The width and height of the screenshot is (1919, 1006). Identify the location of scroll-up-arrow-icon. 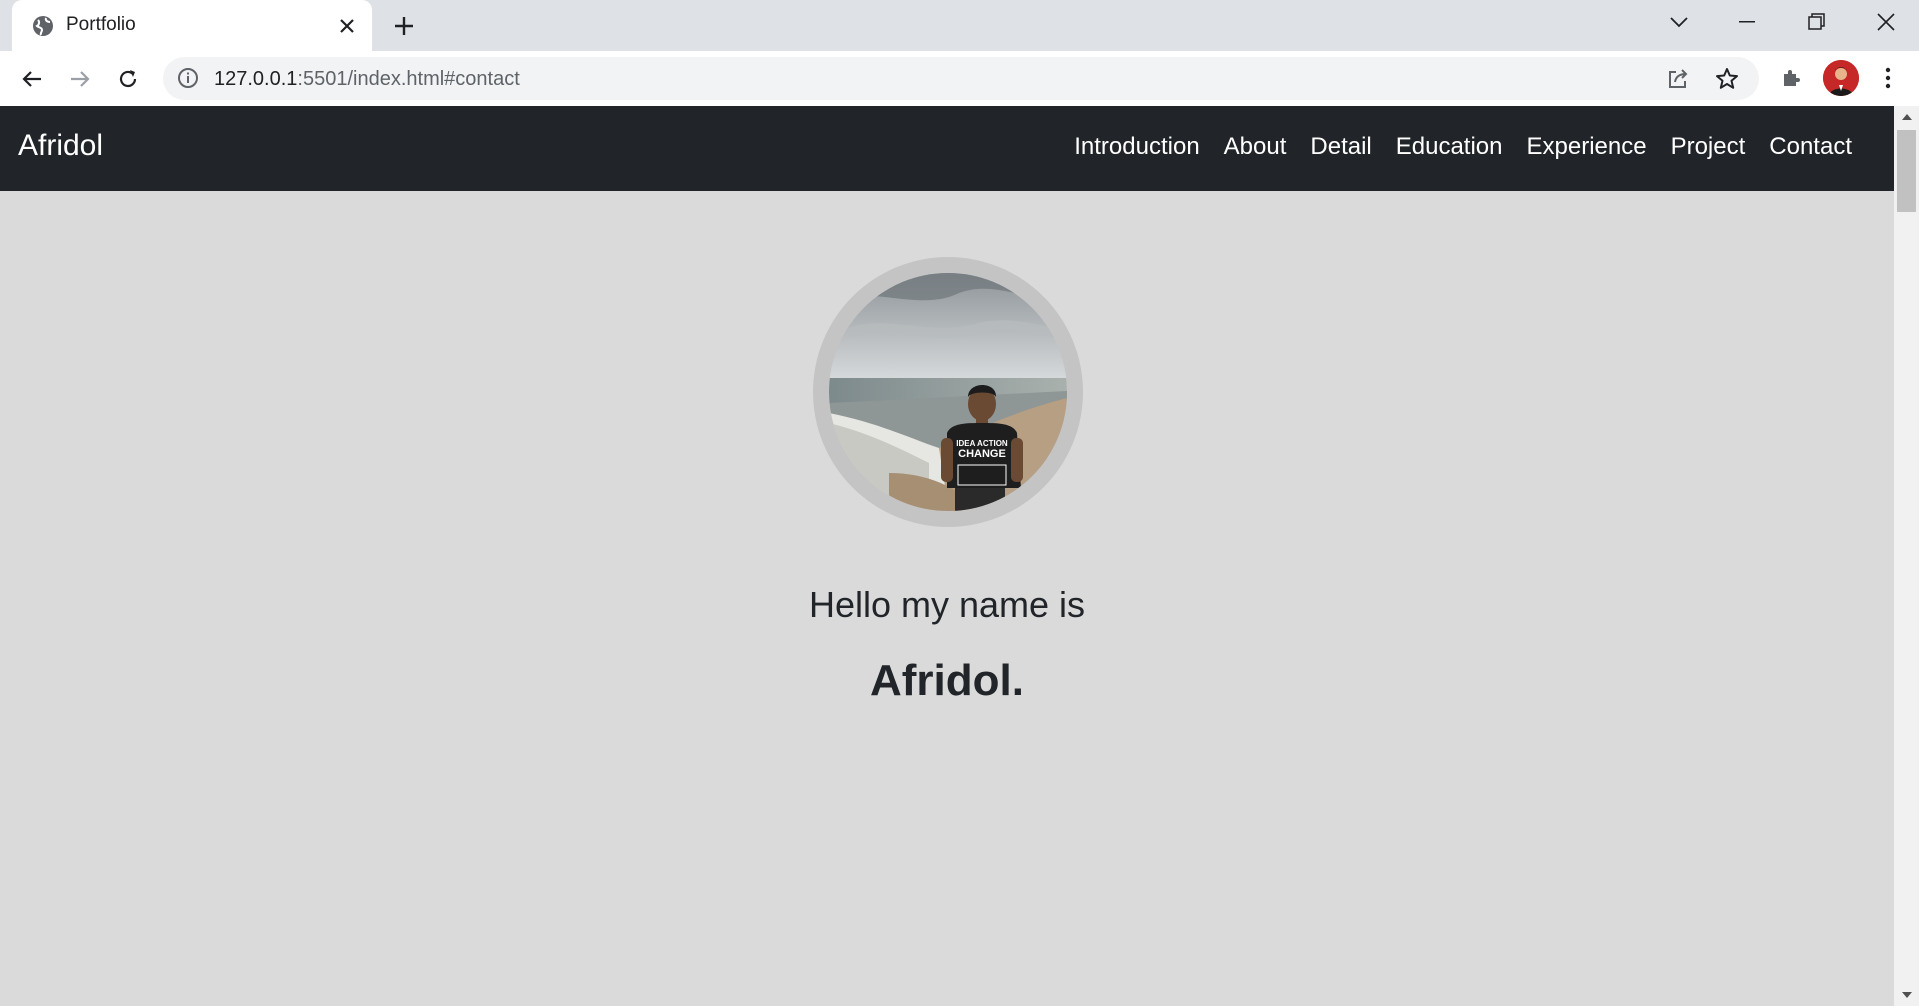
(1906, 117).